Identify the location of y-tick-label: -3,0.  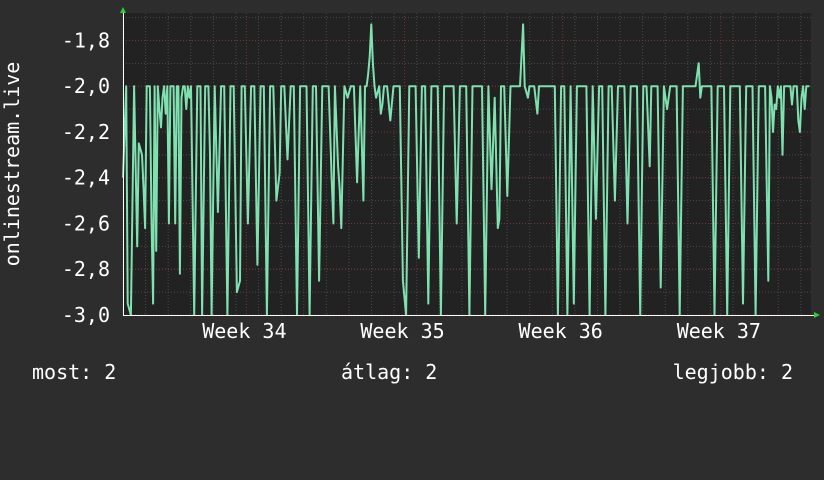
(86, 315).